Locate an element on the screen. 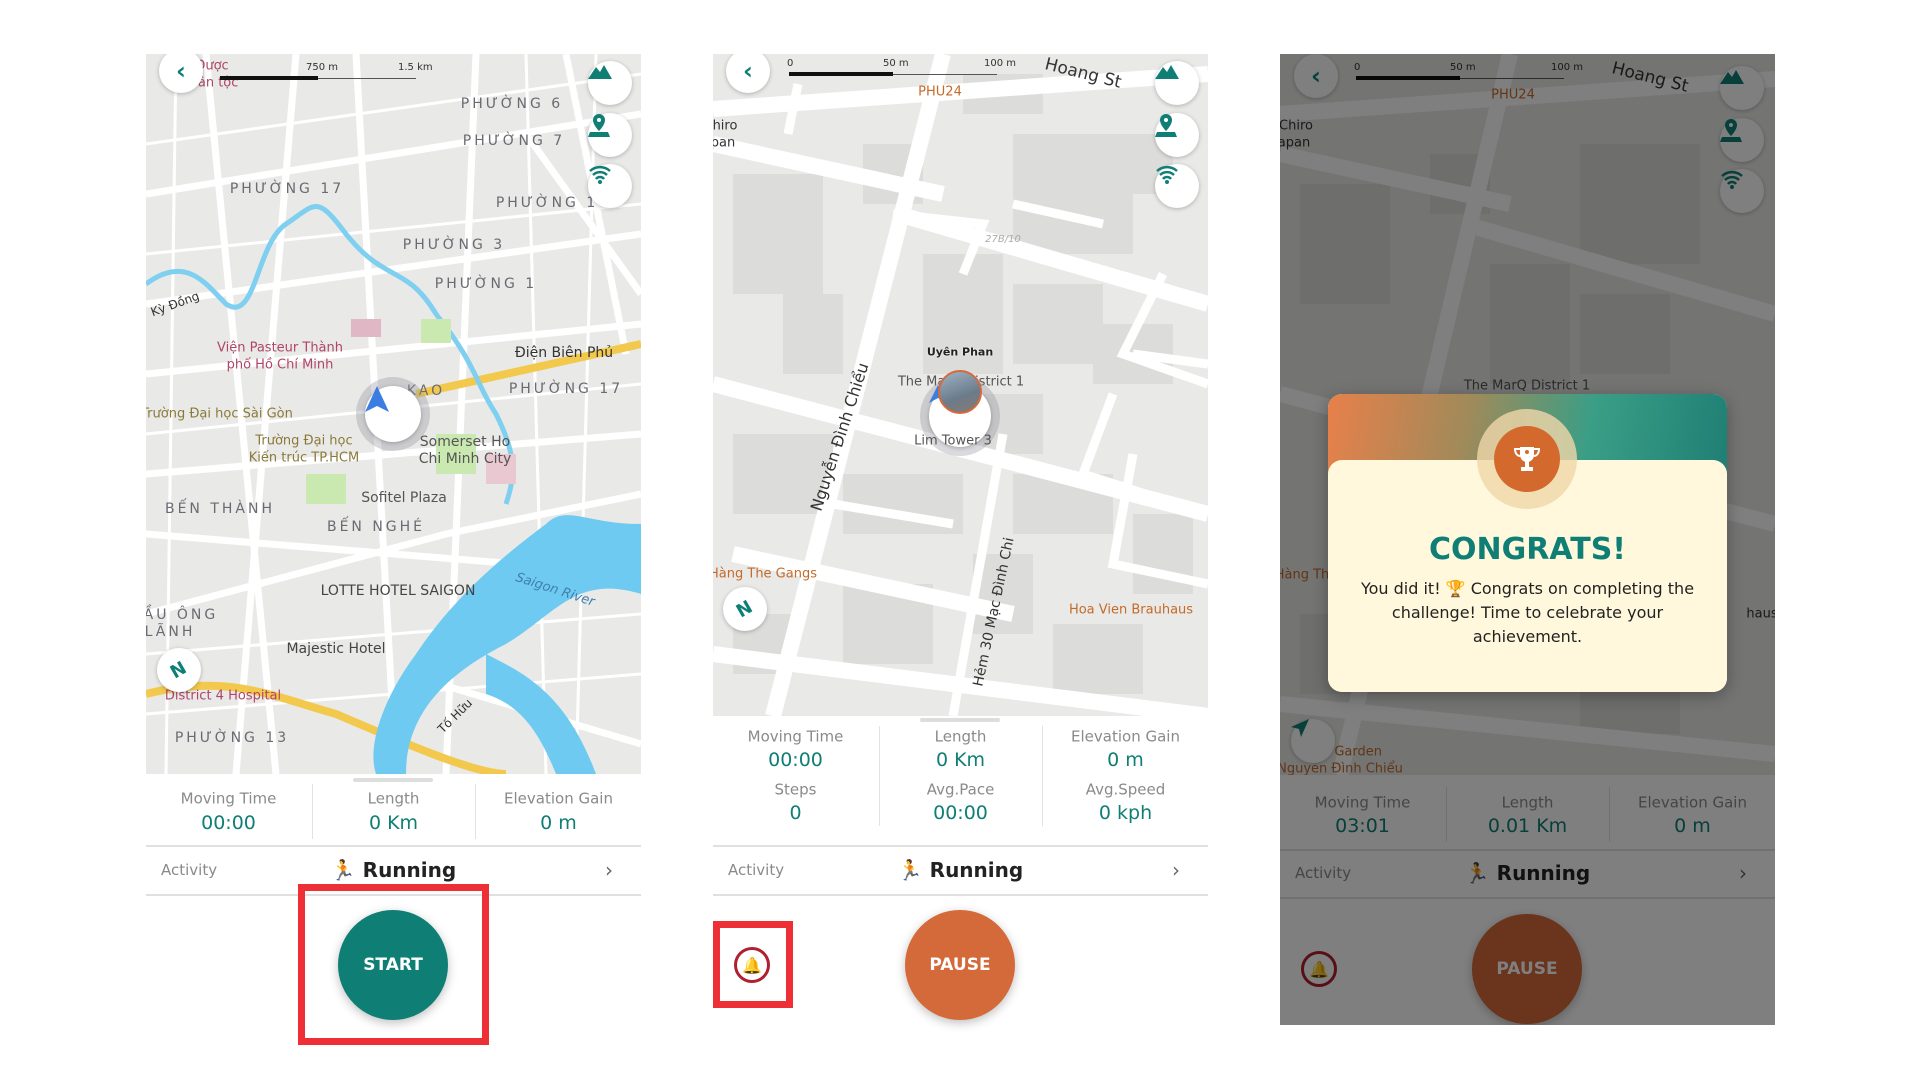  map-label: PHƯỜNG 6 is located at coordinates (512, 104).